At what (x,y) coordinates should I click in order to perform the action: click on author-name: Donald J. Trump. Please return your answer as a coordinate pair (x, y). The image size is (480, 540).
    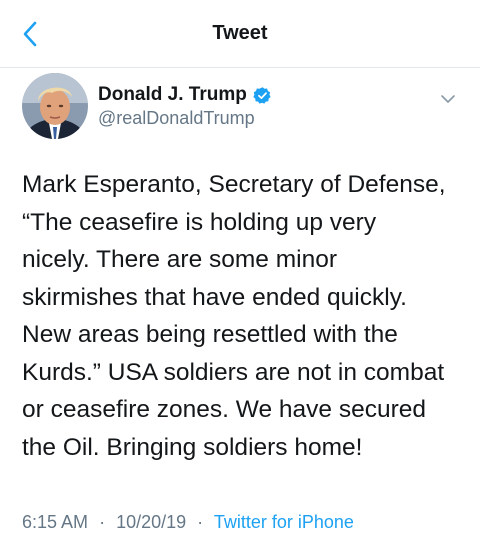
    Looking at the image, I should click on (185, 95).